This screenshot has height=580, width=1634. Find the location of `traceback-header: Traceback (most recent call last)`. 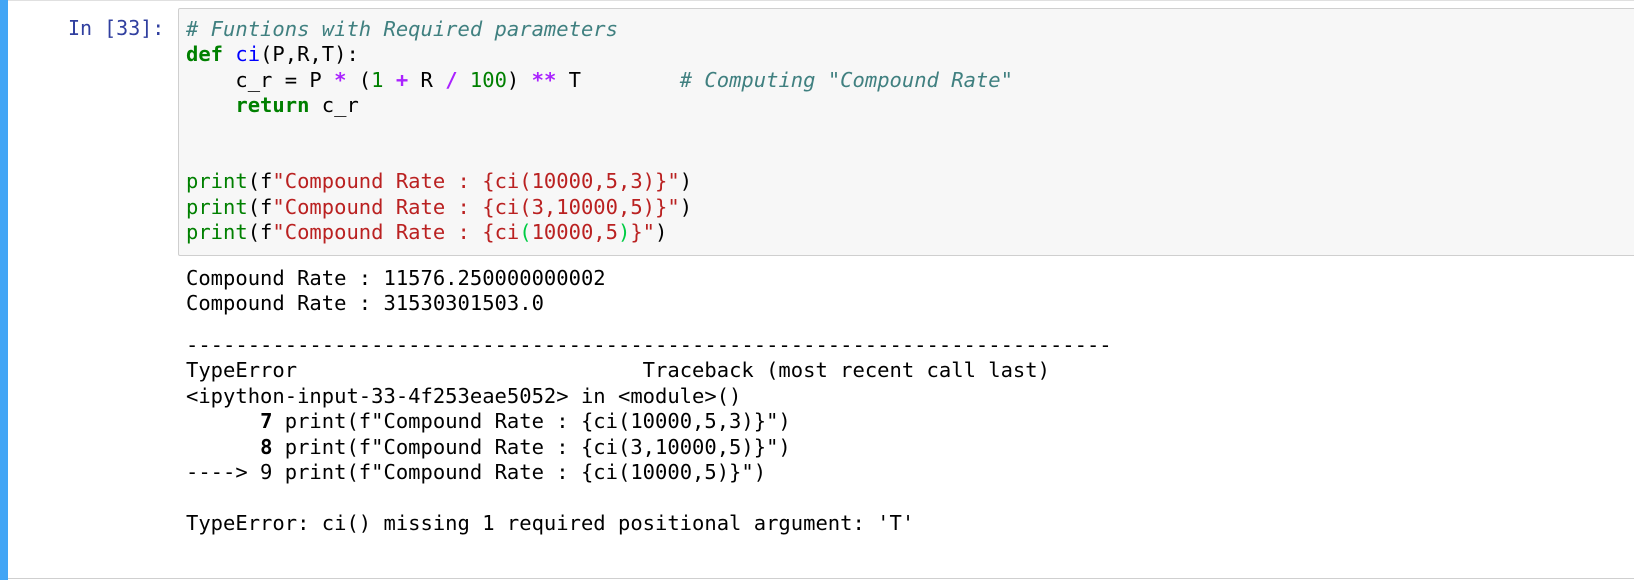

traceback-header: Traceback (most recent call last) is located at coordinates (673, 370).